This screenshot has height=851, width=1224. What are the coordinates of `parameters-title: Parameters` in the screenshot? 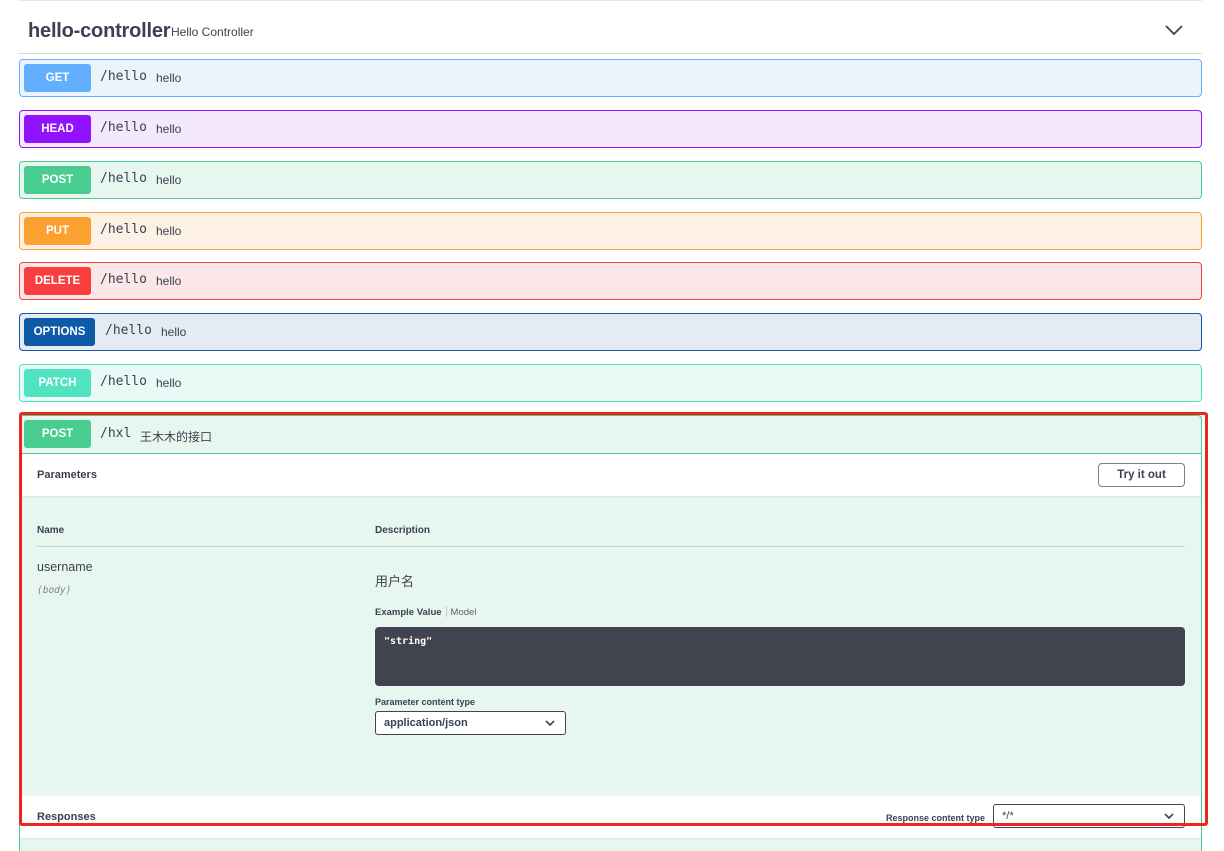 It's located at (67, 475).